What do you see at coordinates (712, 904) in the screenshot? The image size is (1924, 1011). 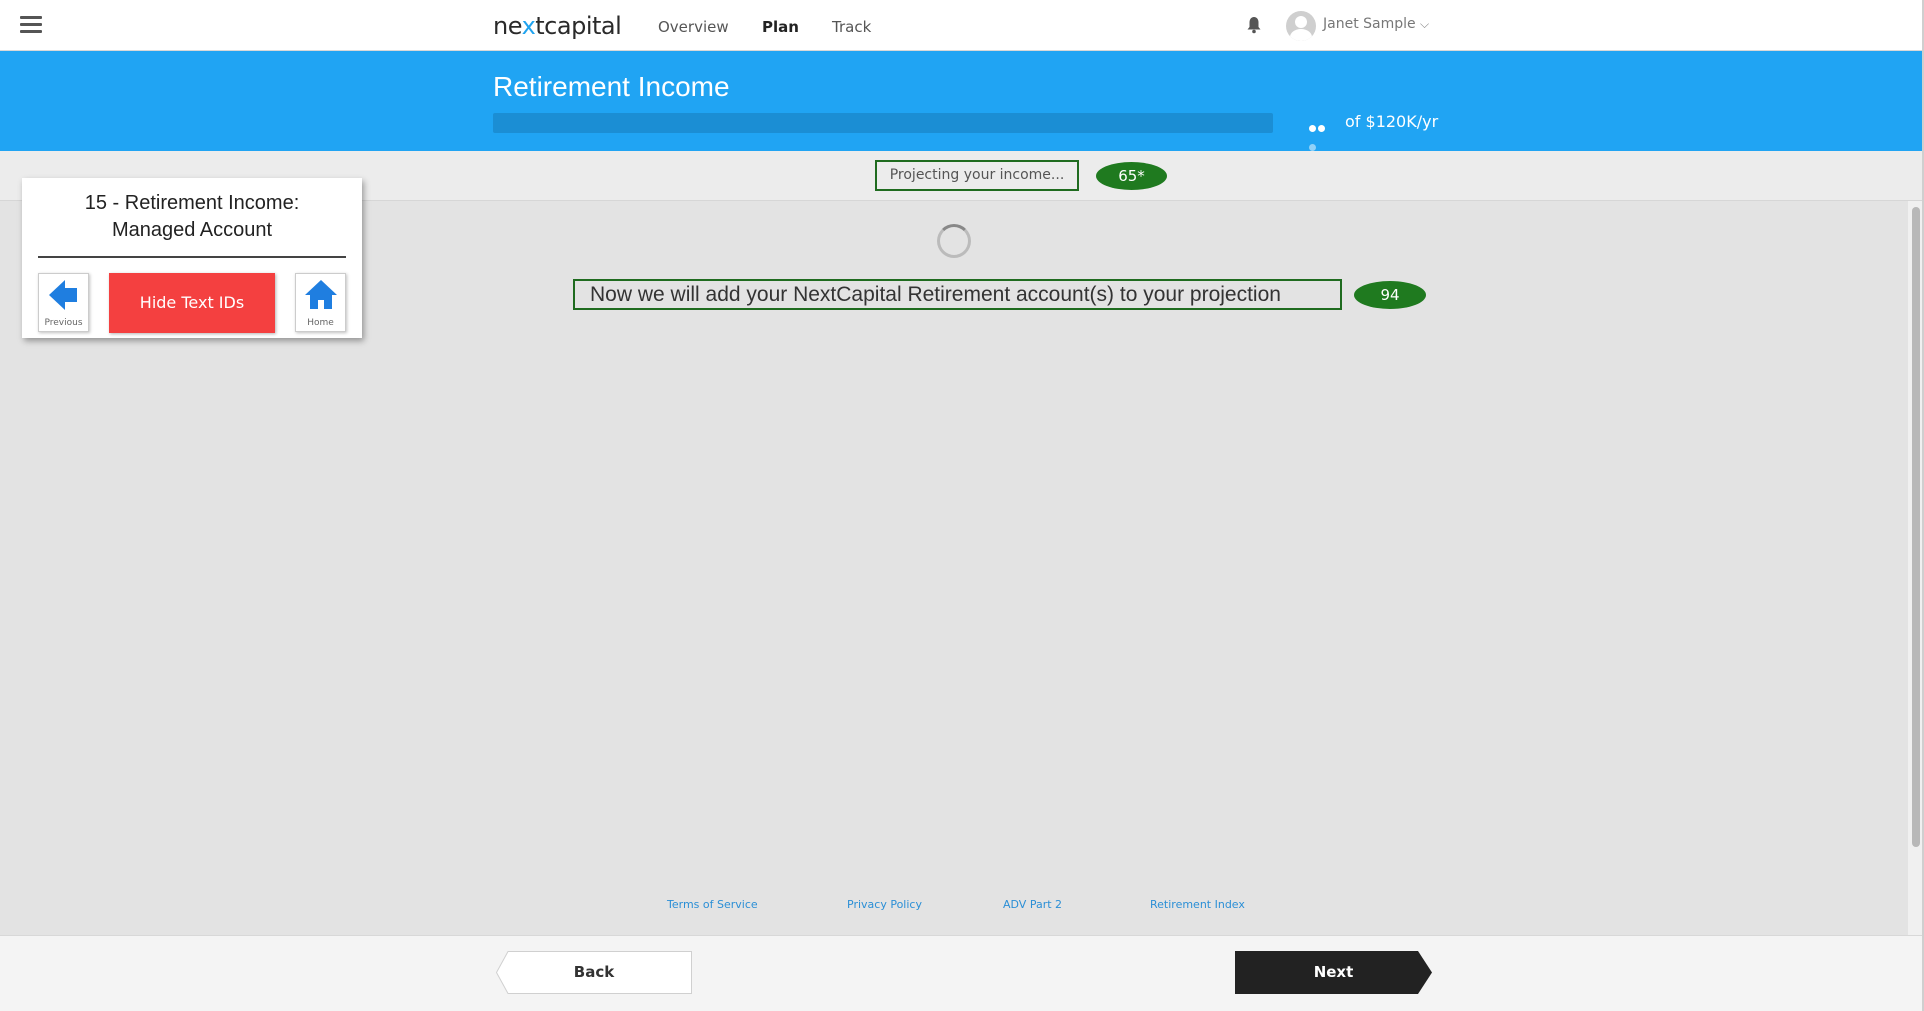 I see `terms-of-service-link: Terms of Service` at bounding box center [712, 904].